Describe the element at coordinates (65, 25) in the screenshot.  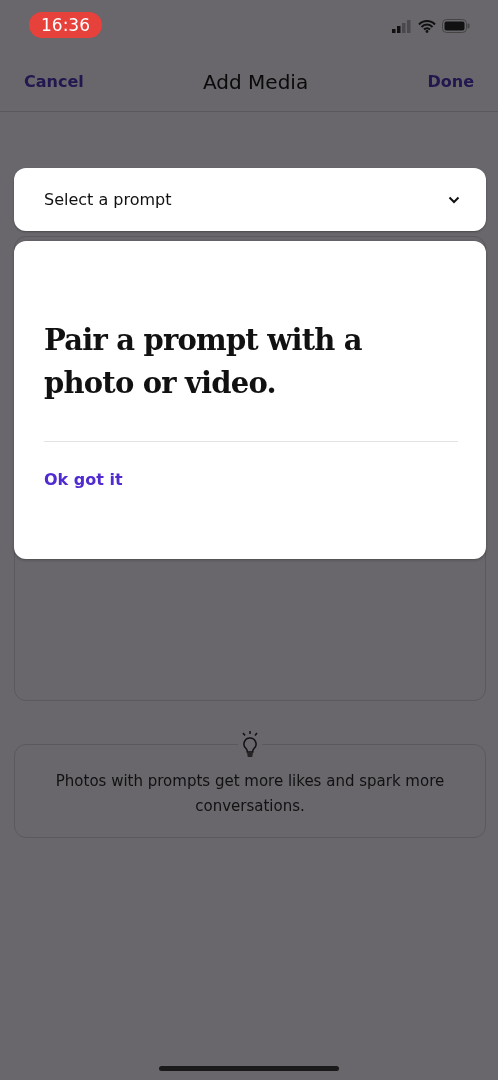
I see `status-time: 16:36` at that location.